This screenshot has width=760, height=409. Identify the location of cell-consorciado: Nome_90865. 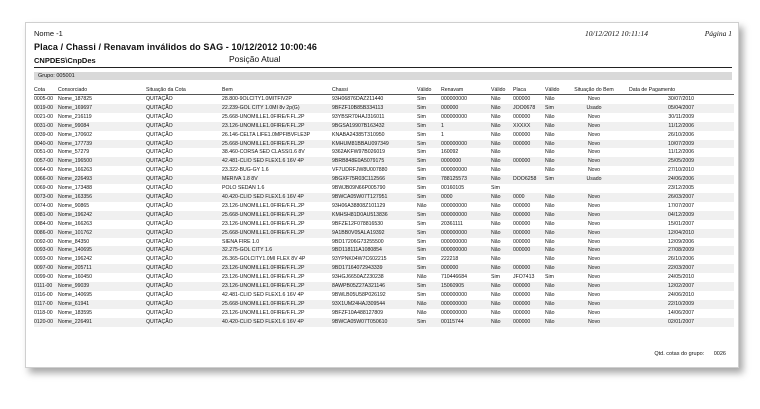
(74, 205).